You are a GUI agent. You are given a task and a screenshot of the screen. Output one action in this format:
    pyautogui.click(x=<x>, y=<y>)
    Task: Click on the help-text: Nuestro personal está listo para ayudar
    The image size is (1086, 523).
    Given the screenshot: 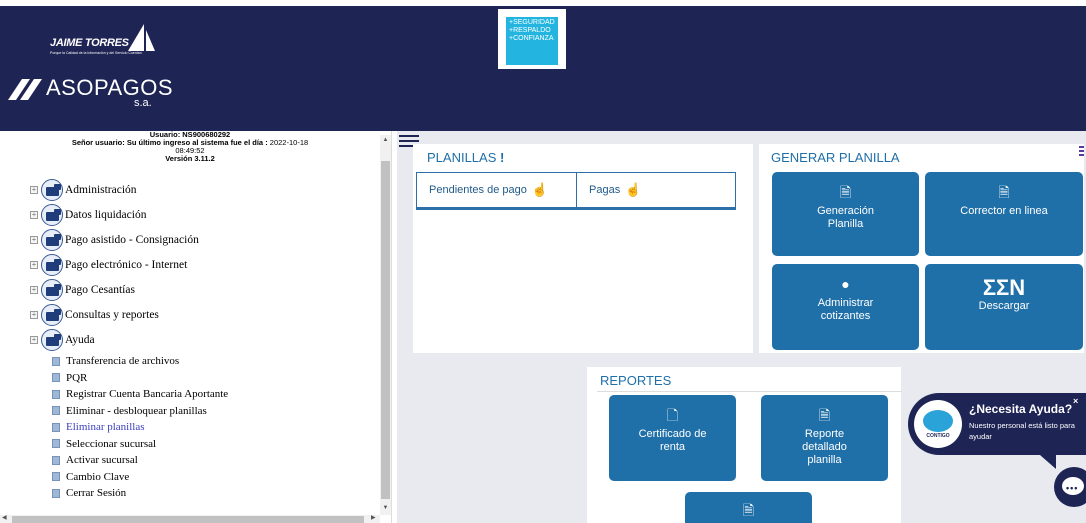 What is the action you would take?
    pyautogui.click(x=1022, y=431)
    